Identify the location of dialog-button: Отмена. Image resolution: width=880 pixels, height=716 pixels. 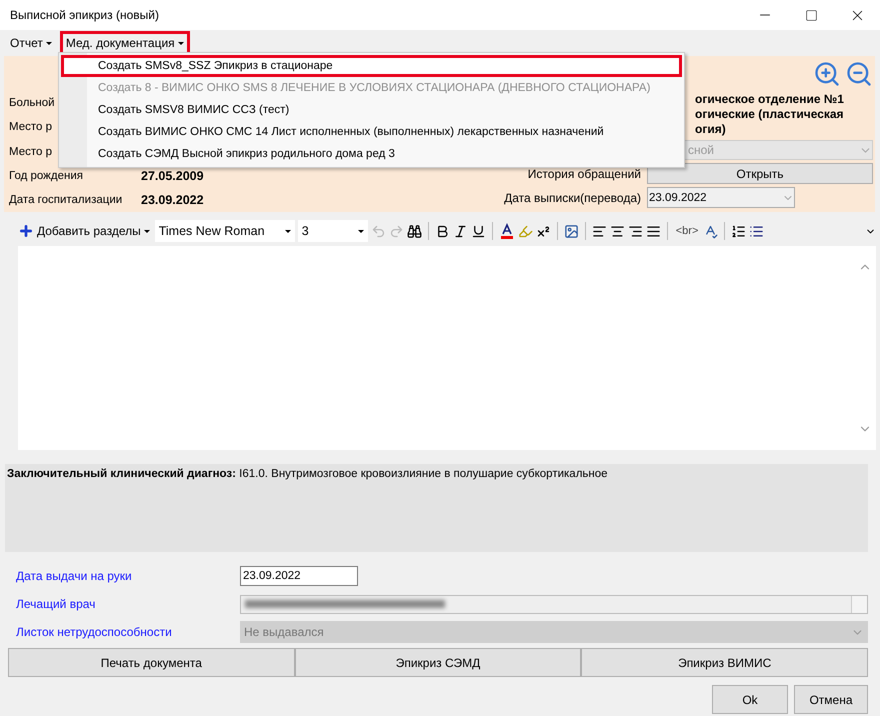
(831, 699).